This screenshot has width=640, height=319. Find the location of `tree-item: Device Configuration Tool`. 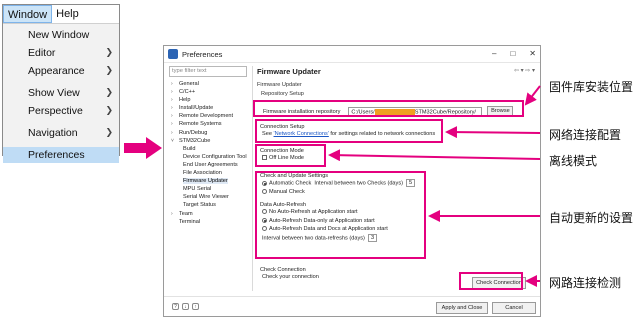

tree-item: Device Configuration Tool is located at coordinates (209, 157).